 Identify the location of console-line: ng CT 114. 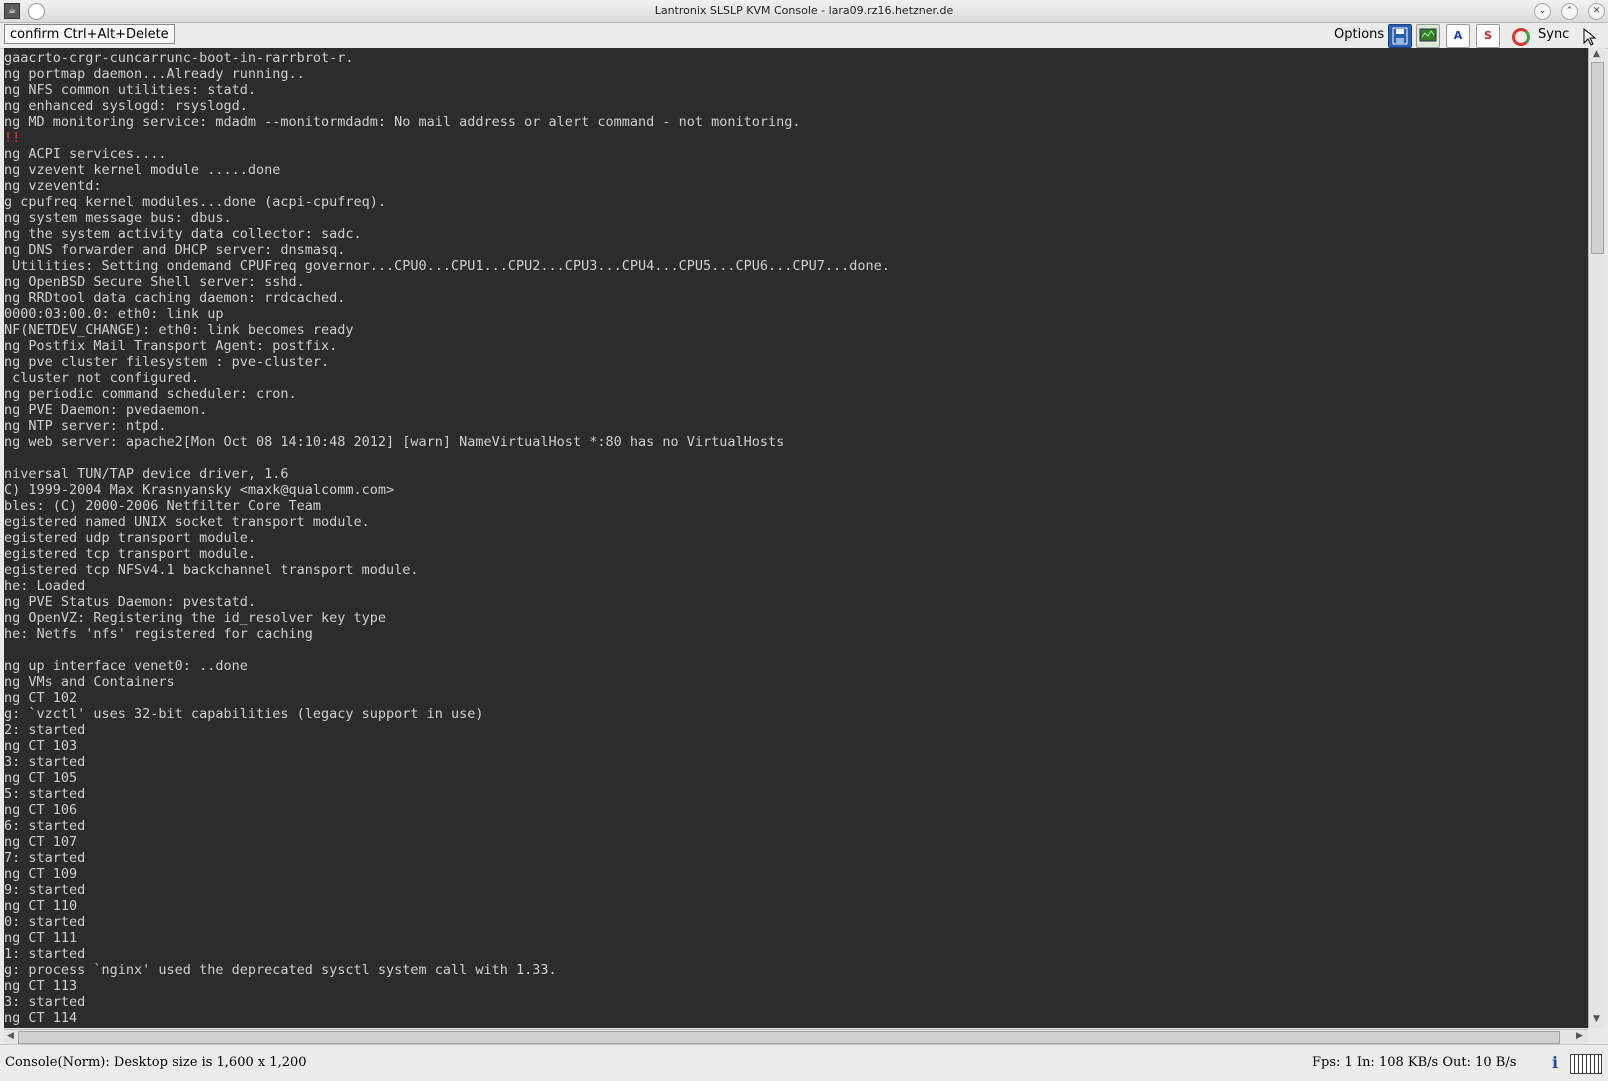
(41, 1018).